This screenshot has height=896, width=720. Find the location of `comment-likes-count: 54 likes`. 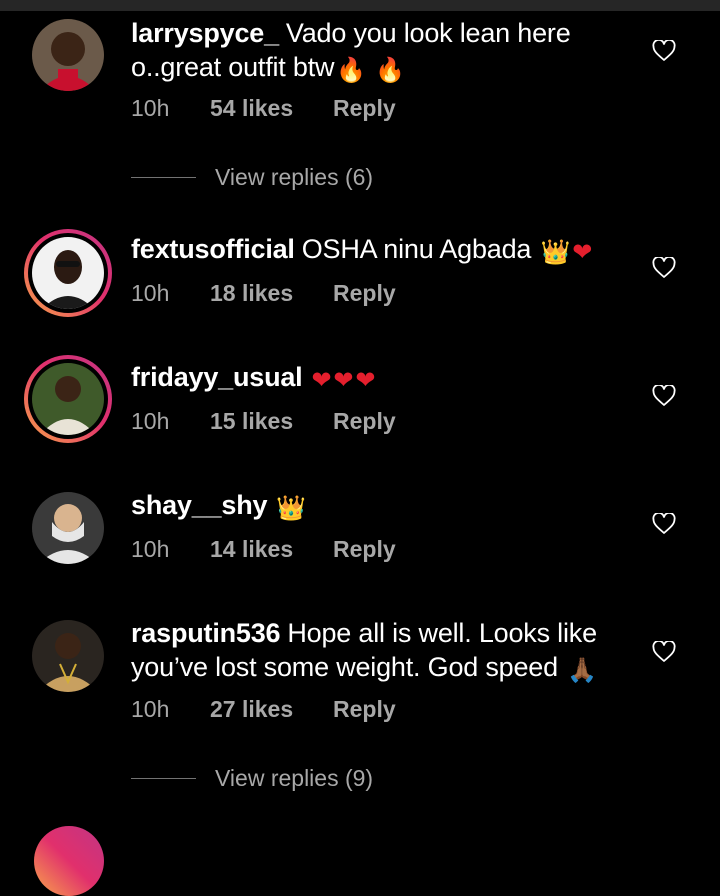

comment-likes-count: 54 likes is located at coordinates (271, 108).